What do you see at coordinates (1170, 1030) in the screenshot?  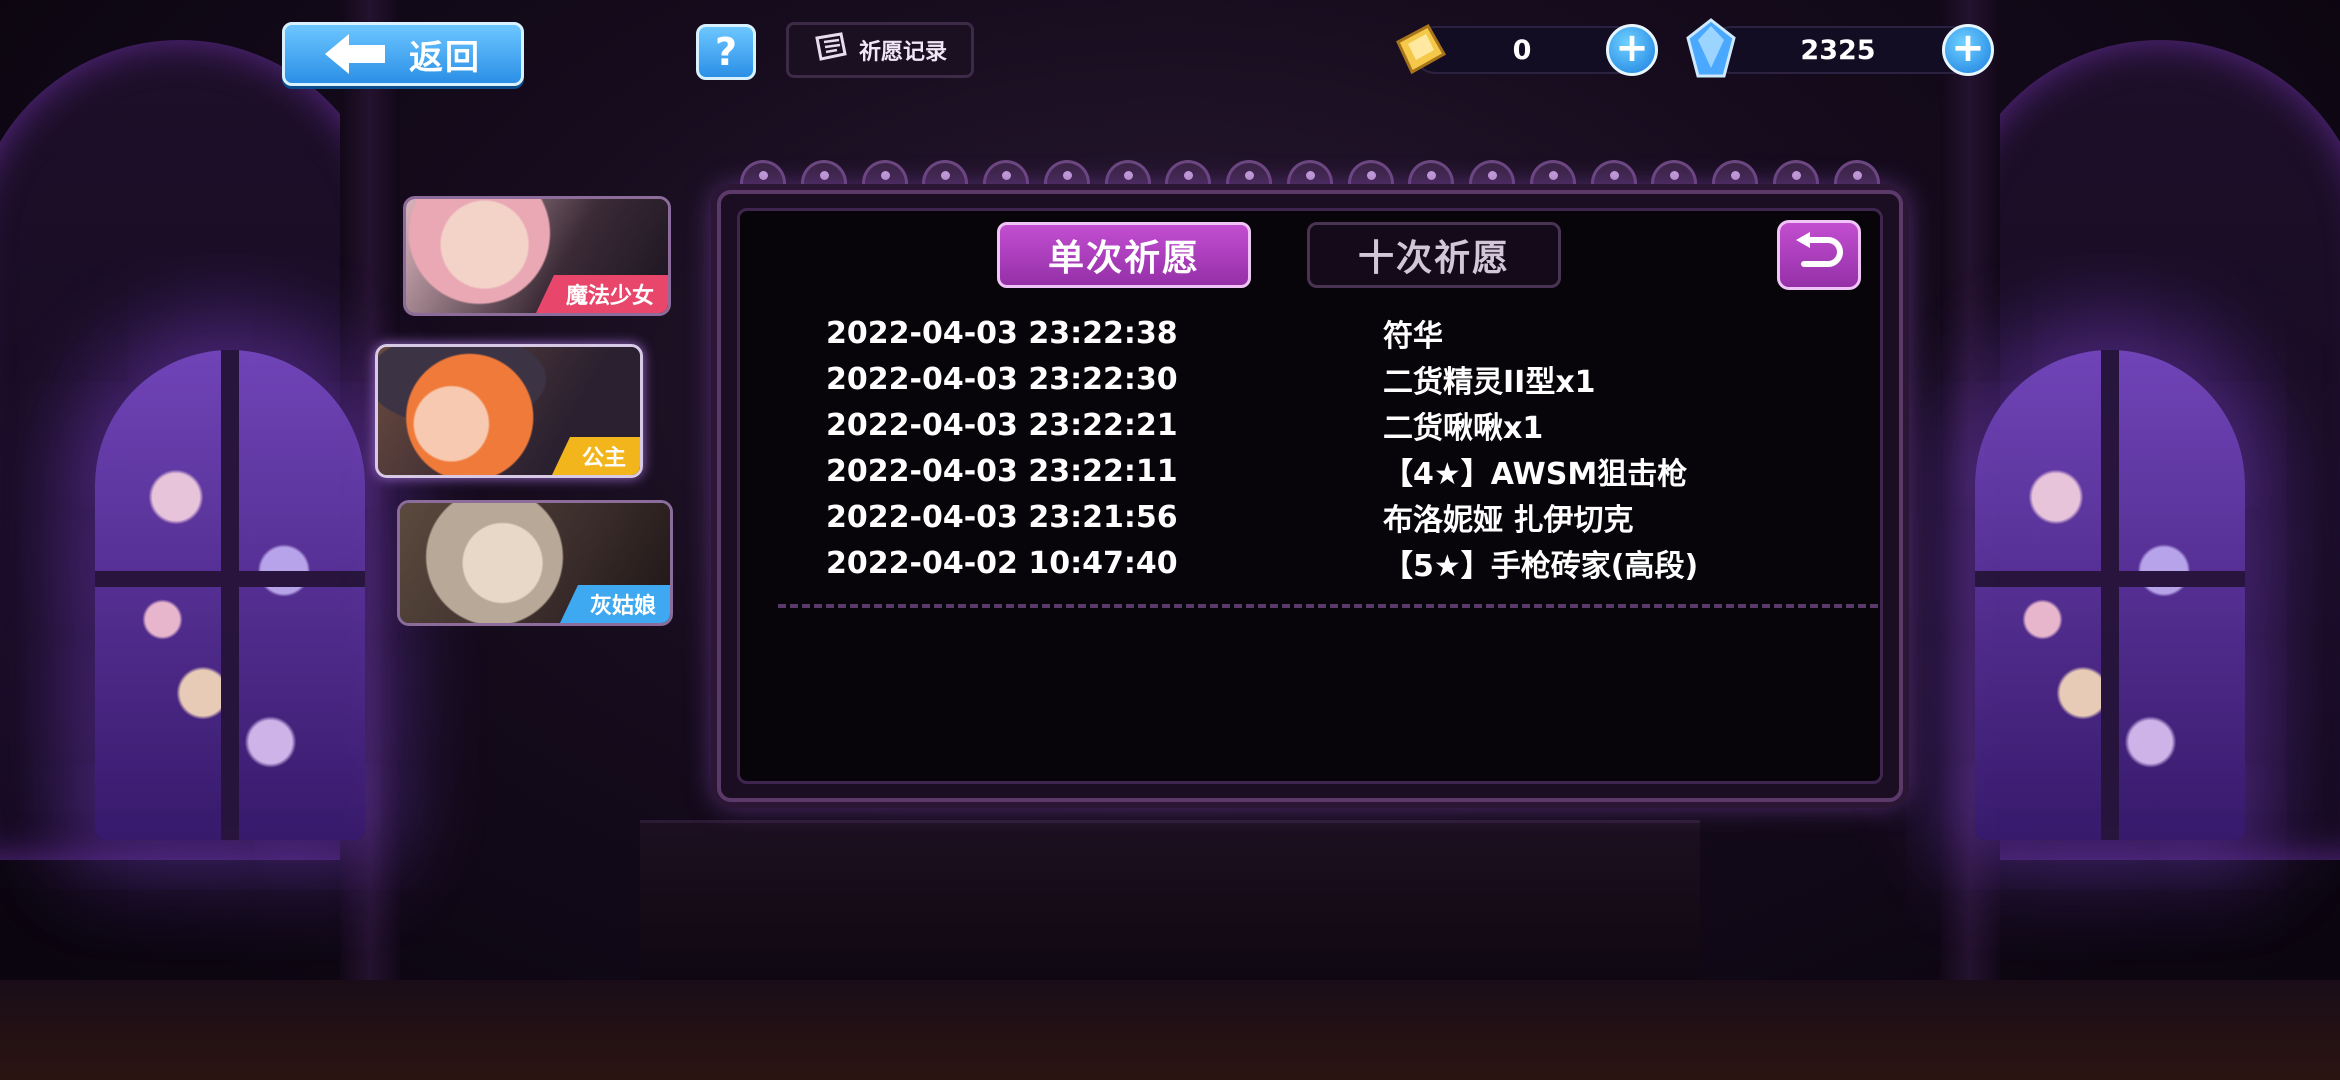 I see `floor` at bounding box center [1170, 1030].